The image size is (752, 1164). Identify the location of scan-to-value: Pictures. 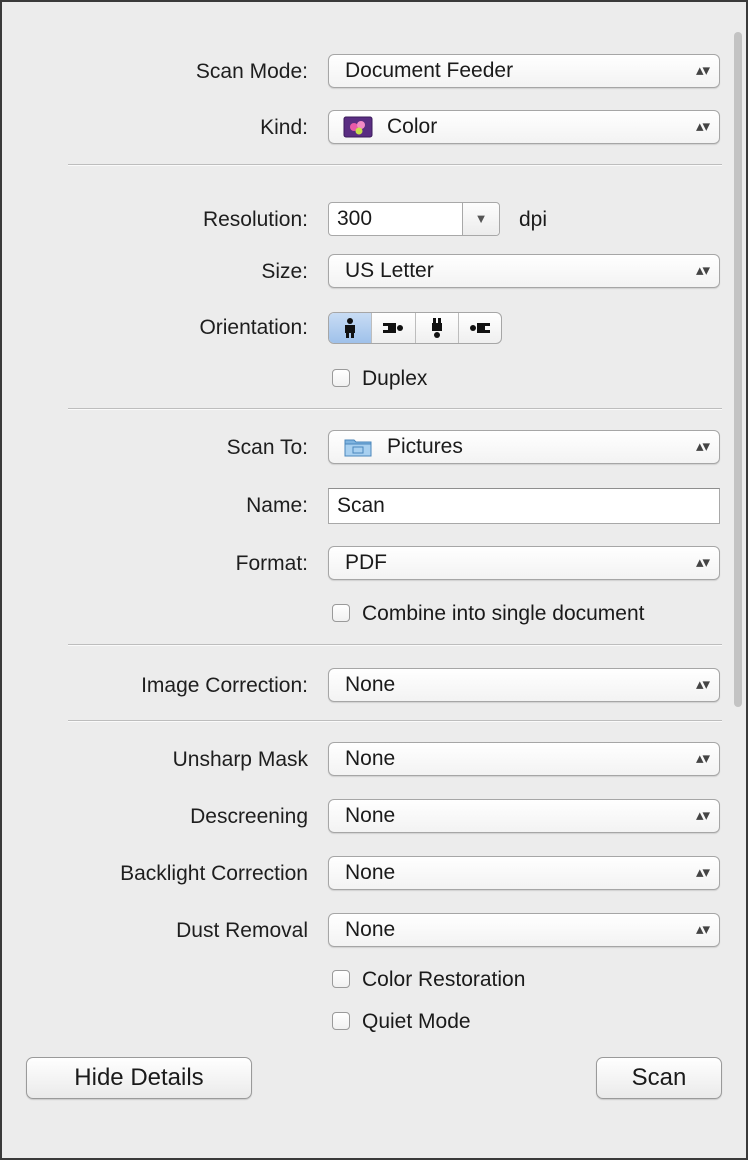
(425, 446).